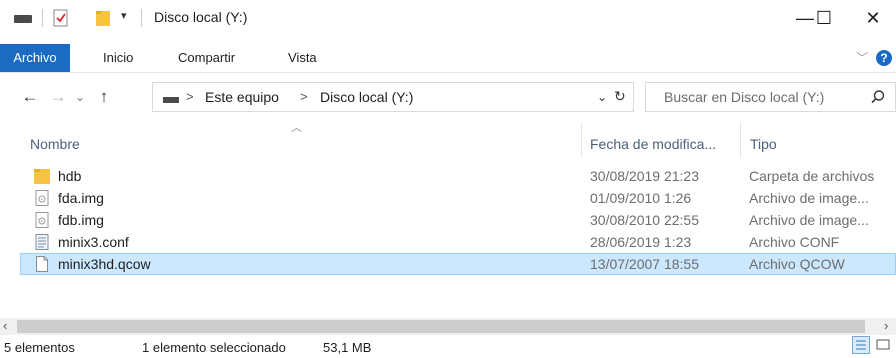 The width and height of the screenshot is (896, 358). Describe the element at coordinates (644, 264) in the screenshot. I see `file-date: 13/07/2007 18:55` at that location.